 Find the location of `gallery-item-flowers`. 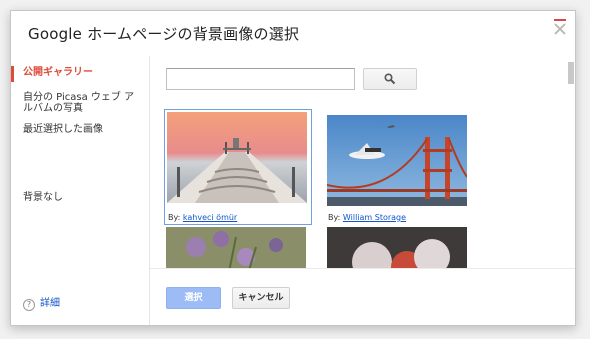

gallery-item-flowers is located at coordinates (236, 248).